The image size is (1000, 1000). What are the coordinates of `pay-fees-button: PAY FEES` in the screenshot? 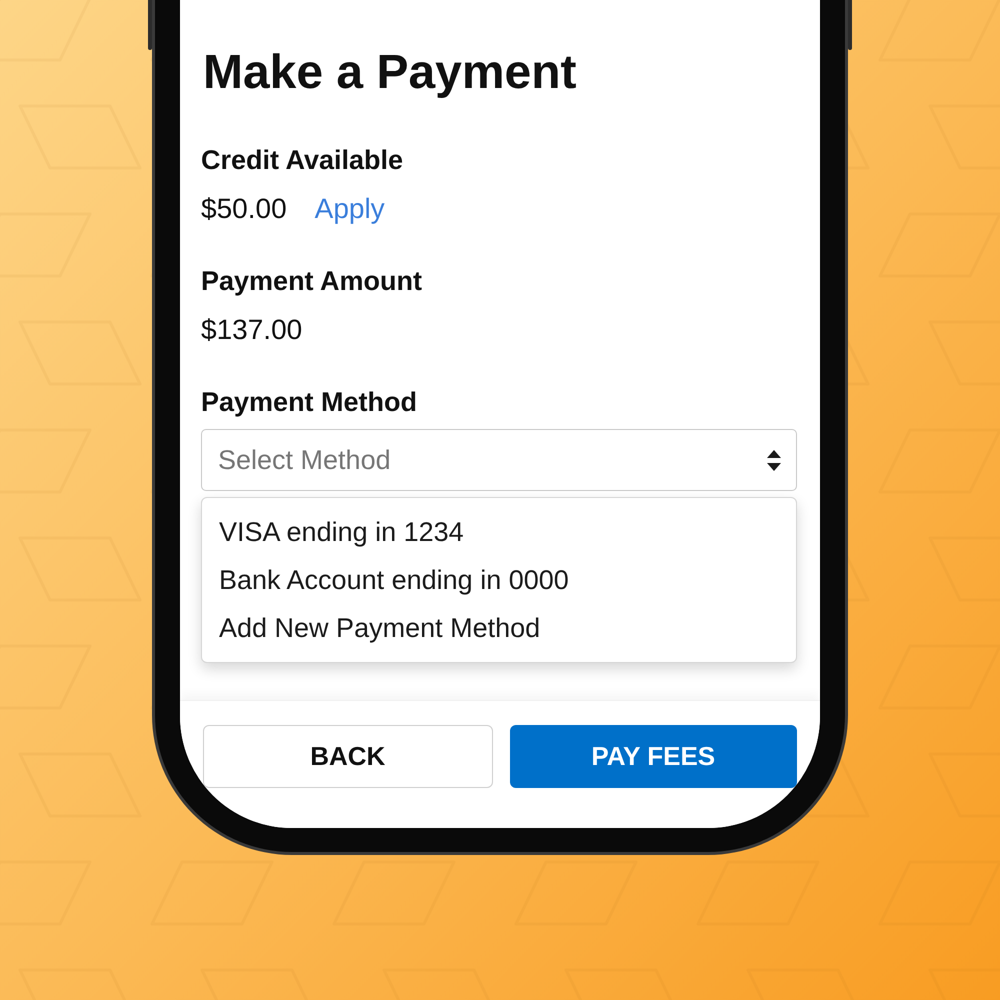 It's located at (653, 756).